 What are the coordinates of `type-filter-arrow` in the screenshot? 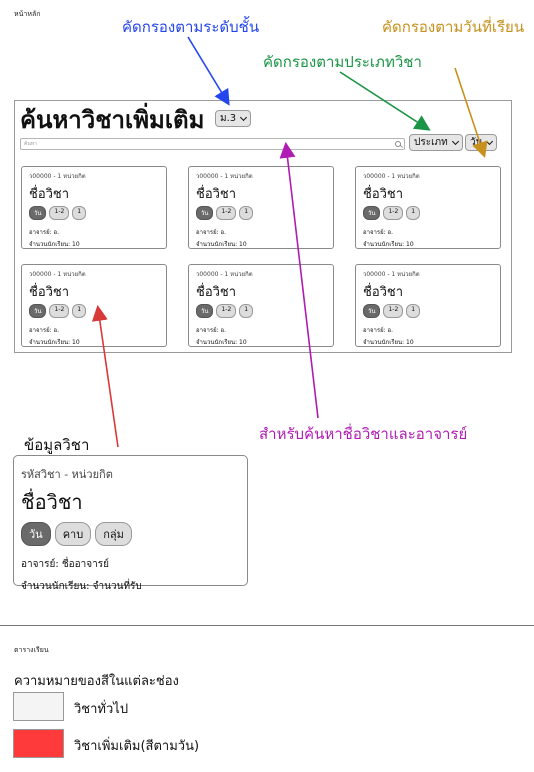 It's located at (385, 101).